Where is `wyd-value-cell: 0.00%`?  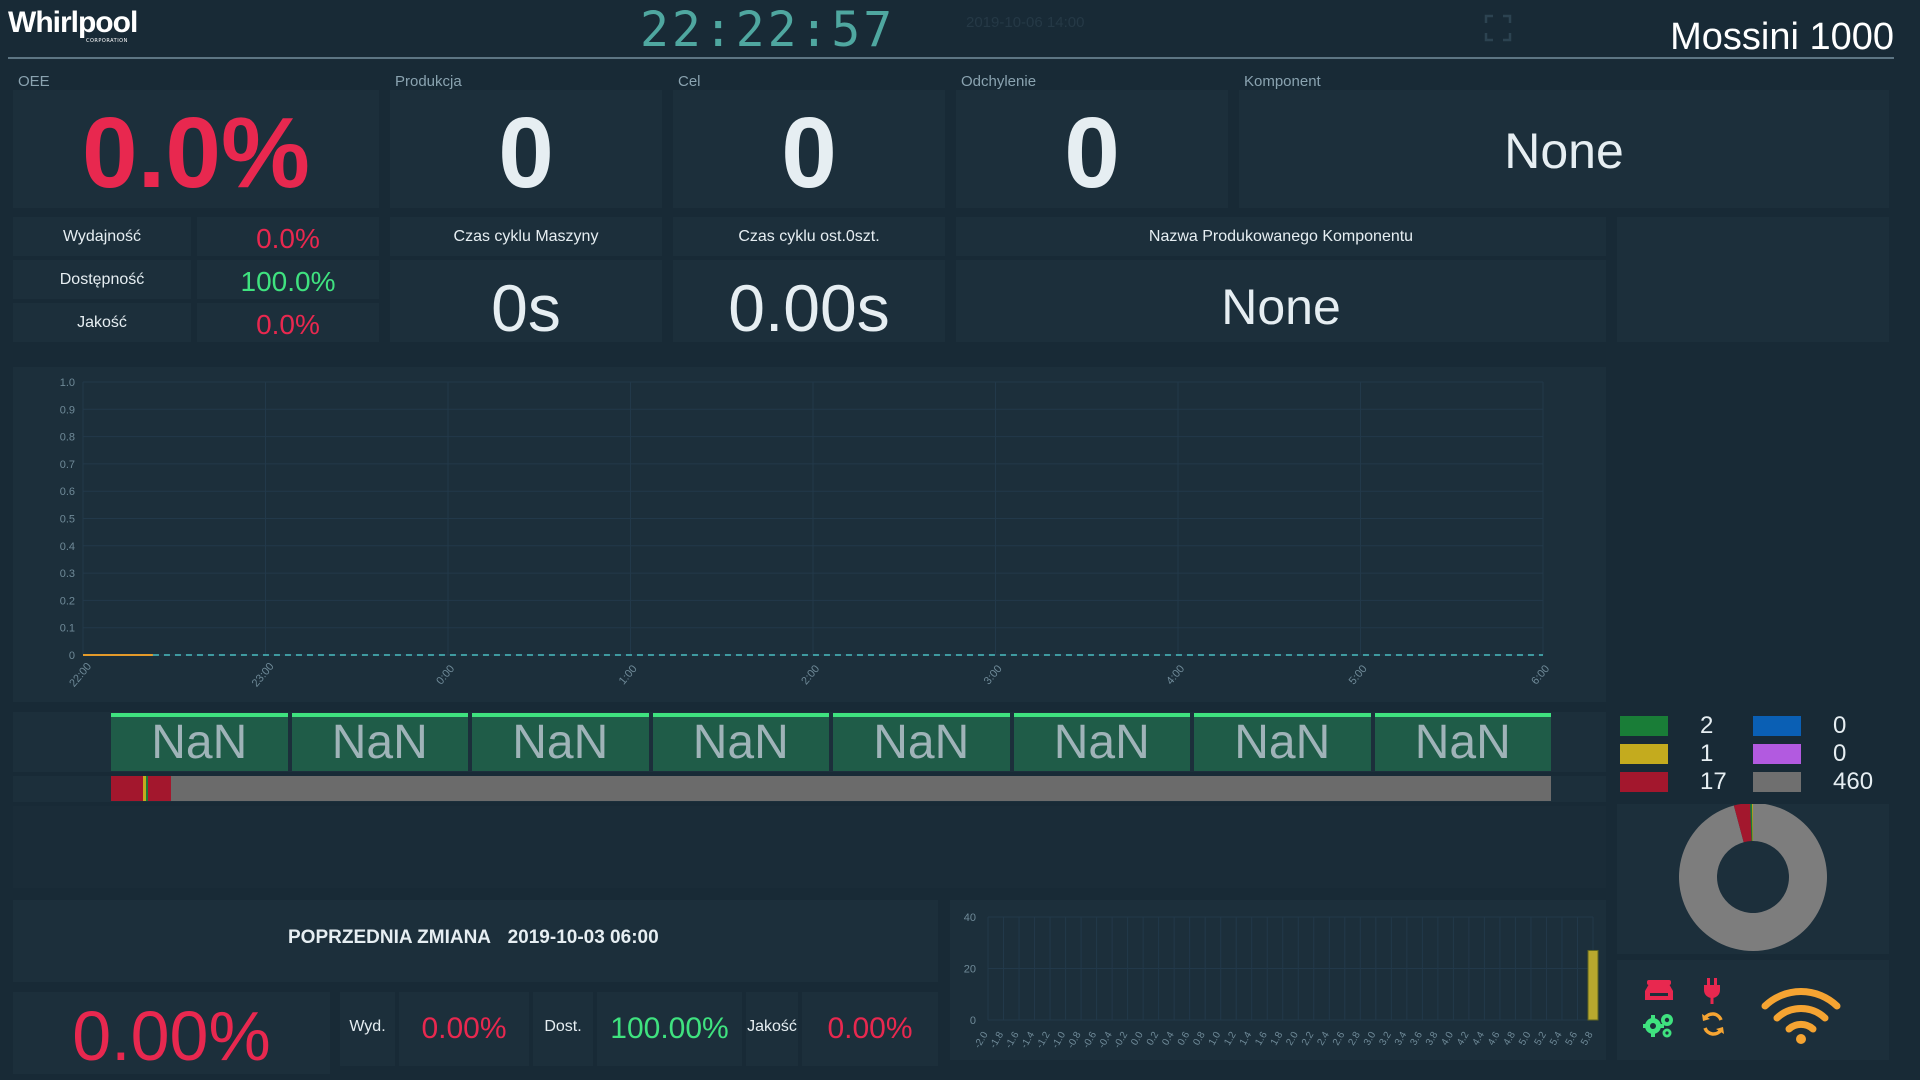 wyd-value-cell: 0.00% is located at coordinates (464, 1029).